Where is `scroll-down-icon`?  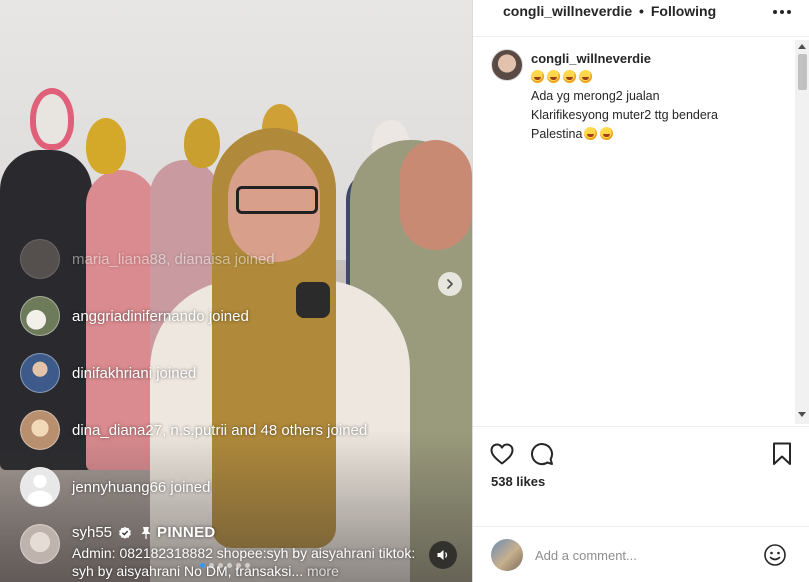
scroll-down-icon is located at coordinates (802, 414).